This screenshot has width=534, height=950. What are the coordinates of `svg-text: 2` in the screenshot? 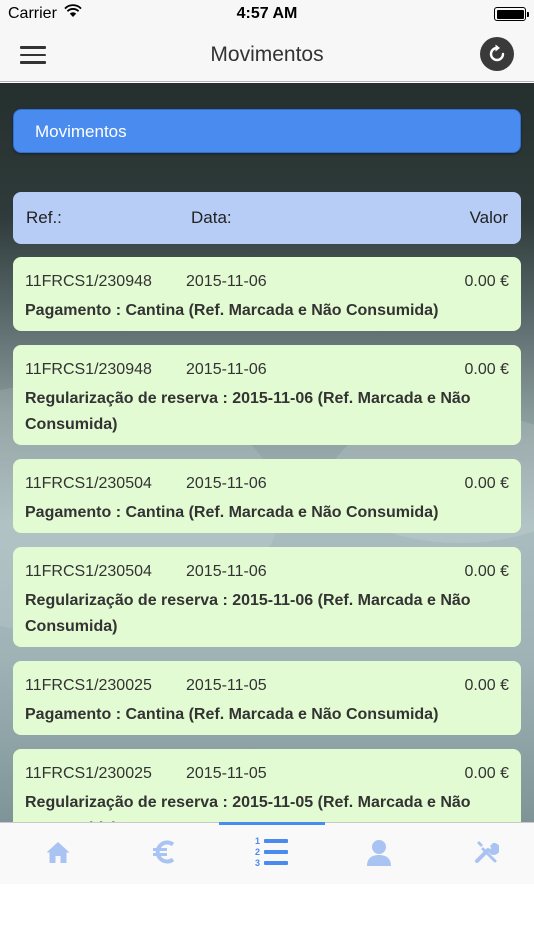 It's located at (257, 852).